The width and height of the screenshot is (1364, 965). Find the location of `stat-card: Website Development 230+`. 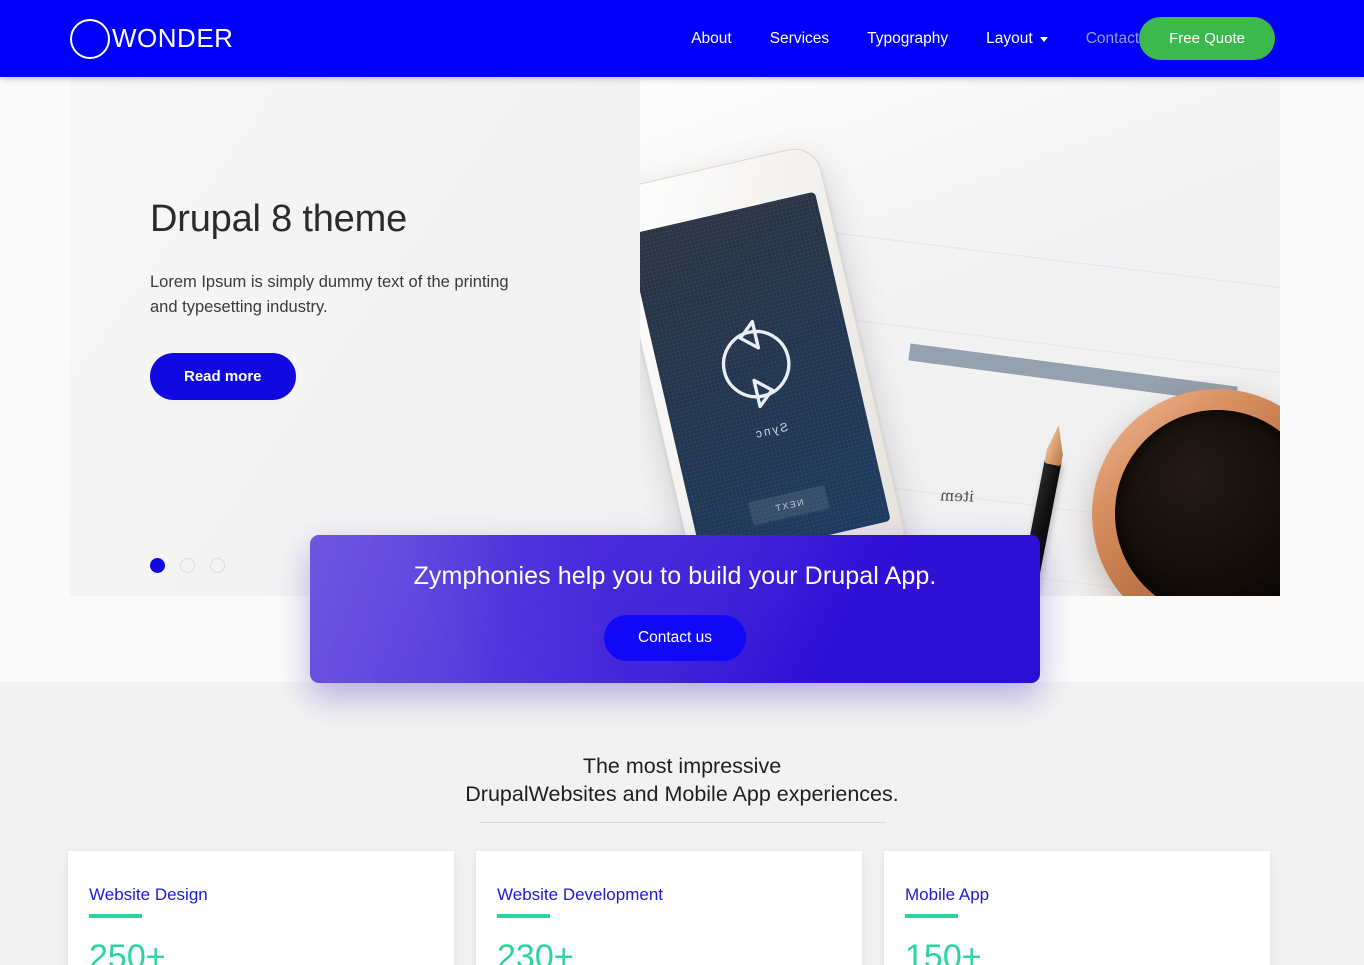

stat-card: Website Development 230+ is located at coordinates (669, 908).